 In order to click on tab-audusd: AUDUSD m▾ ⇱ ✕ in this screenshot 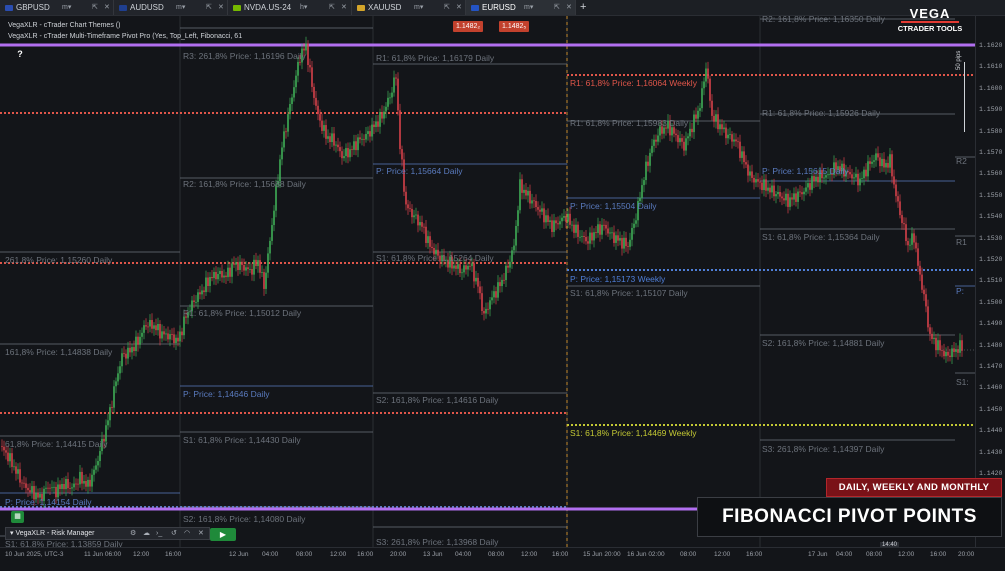, I will do `click(171, 7)`.